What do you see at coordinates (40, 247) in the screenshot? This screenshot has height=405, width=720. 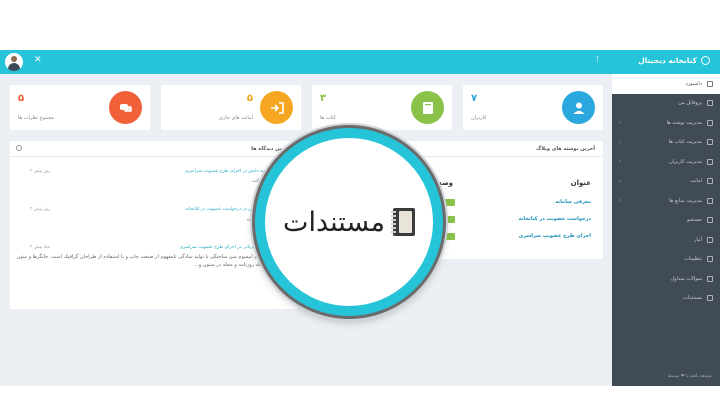 I see `comment-time: ۳ ماه پیش` at bounding box center [40, 247].